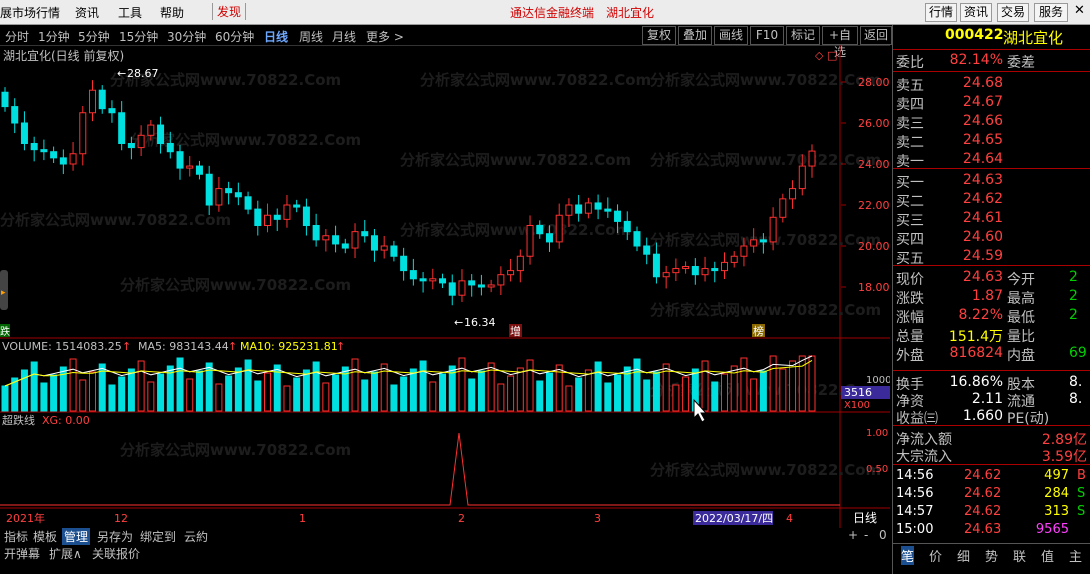 This screenshot has height=574, width=1090. What do you see at coordinates (186, 36) in the screenshot?
I see `period-30min: 30分钟` at bounding box center [186, 36].